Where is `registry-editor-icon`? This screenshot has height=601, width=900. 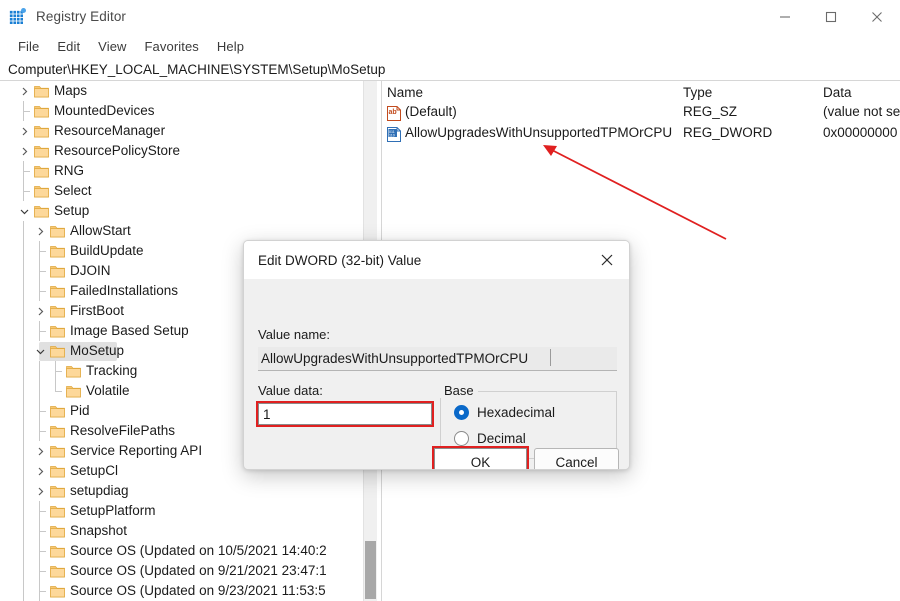
registry-editor-icon is located at coordinates (17, 16).